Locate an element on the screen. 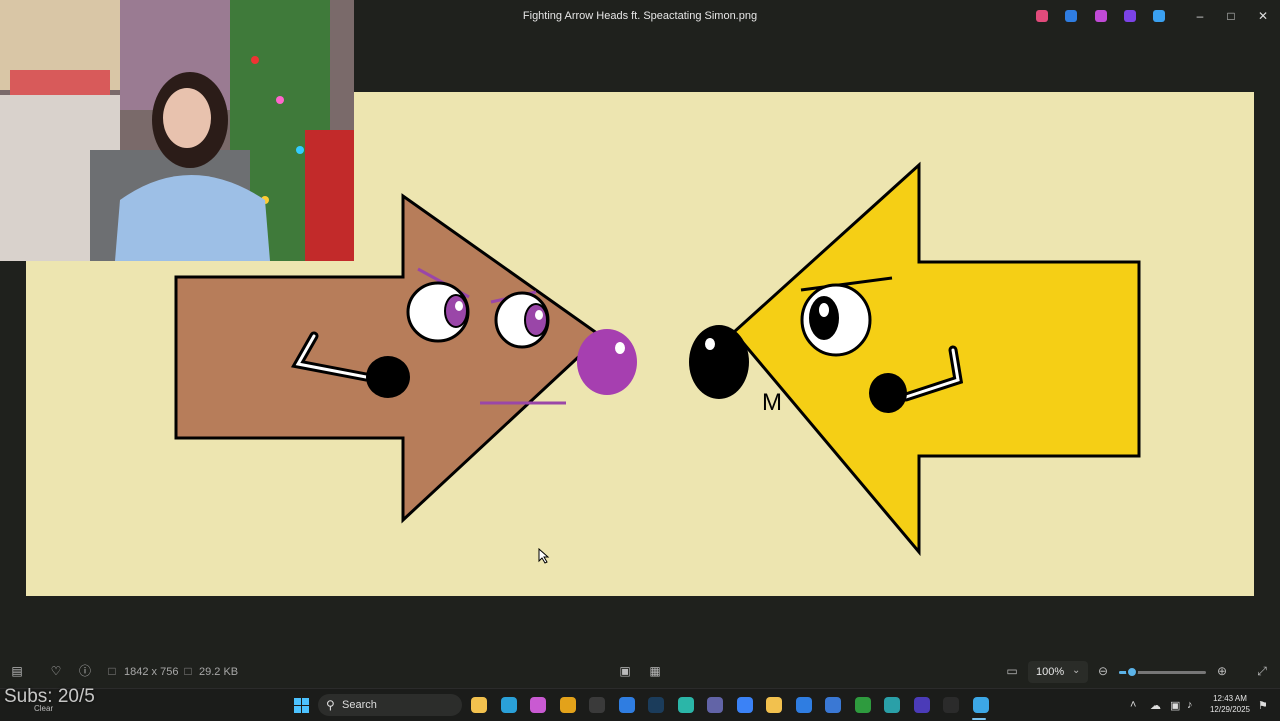 The image size is (1280, 721). designer-icon is located at coordinates (1071, 16).